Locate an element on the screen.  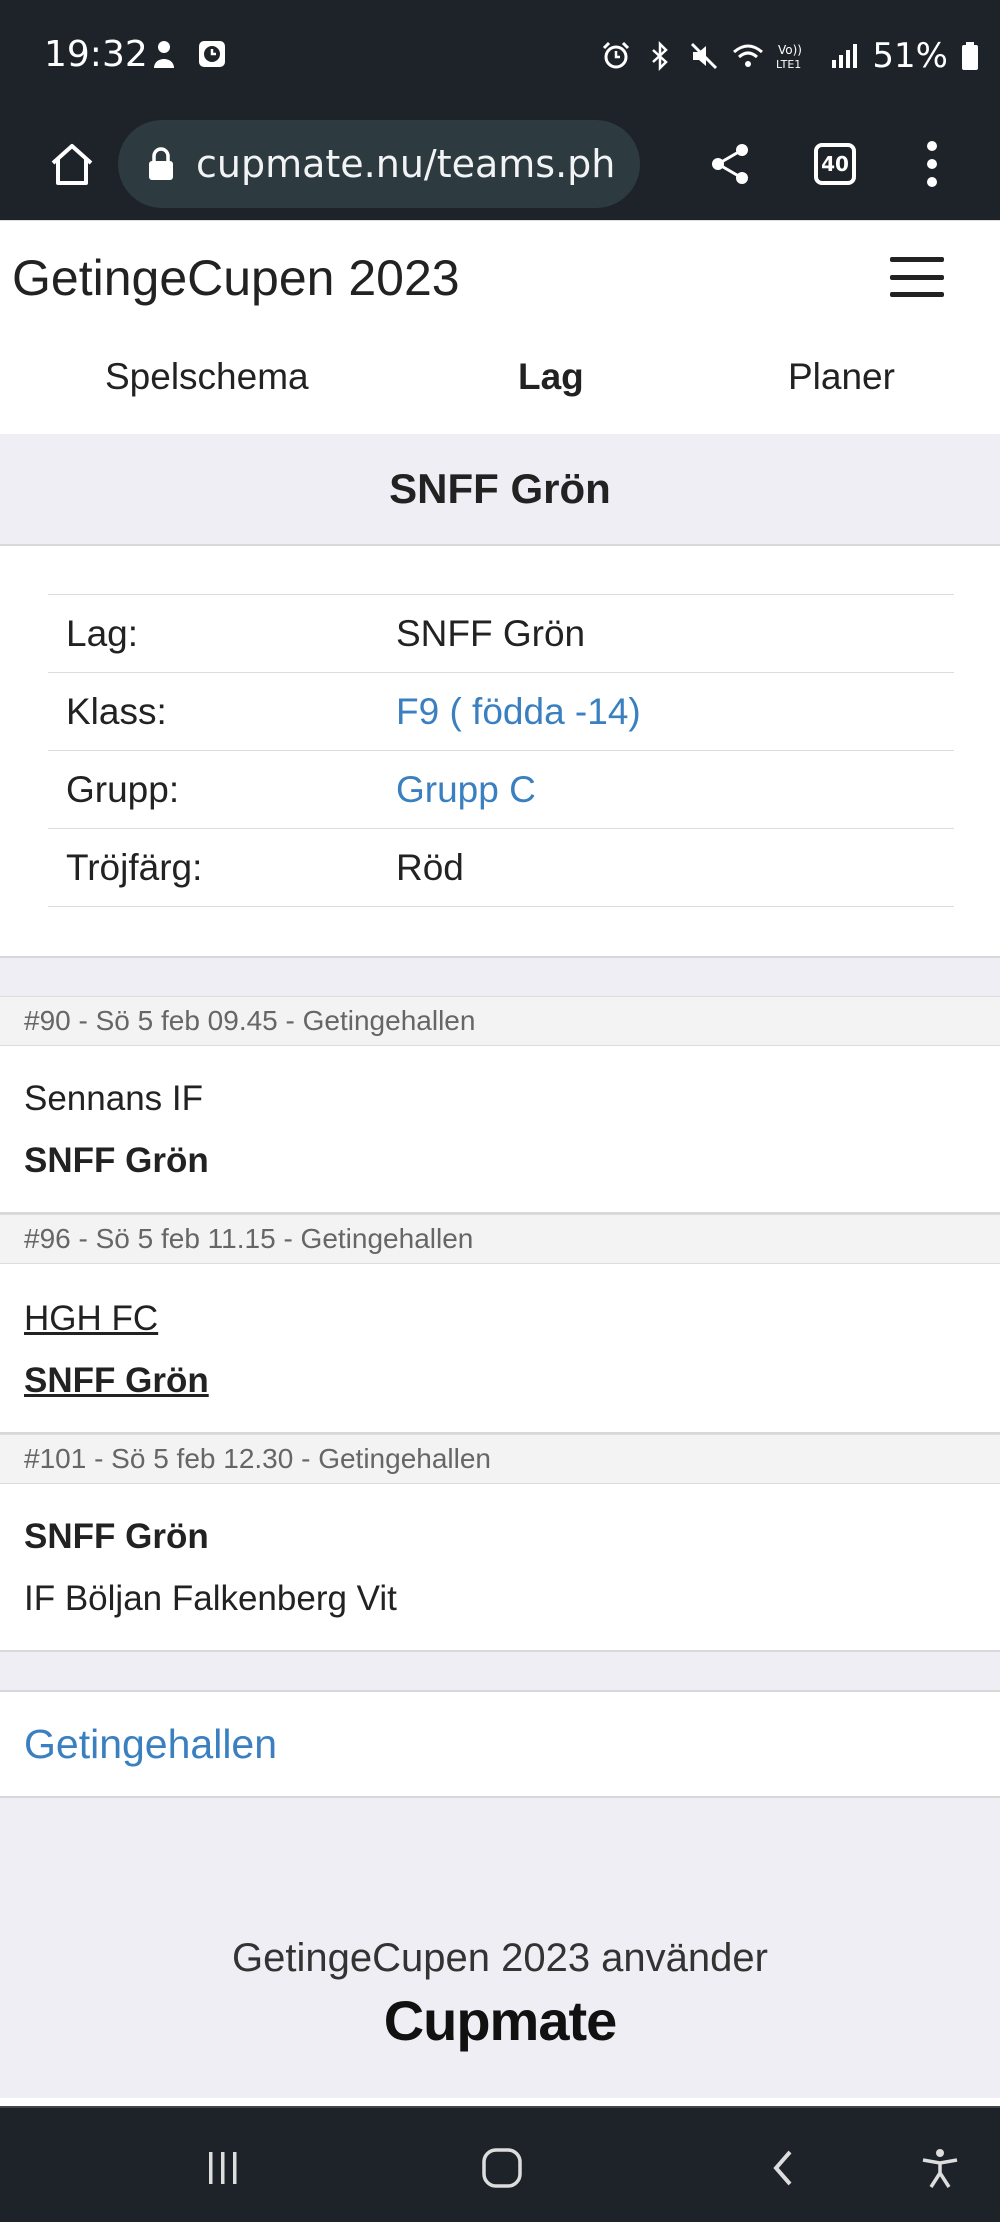
team-title-bar: SNFF Grön is located at coordinates (500, 490).